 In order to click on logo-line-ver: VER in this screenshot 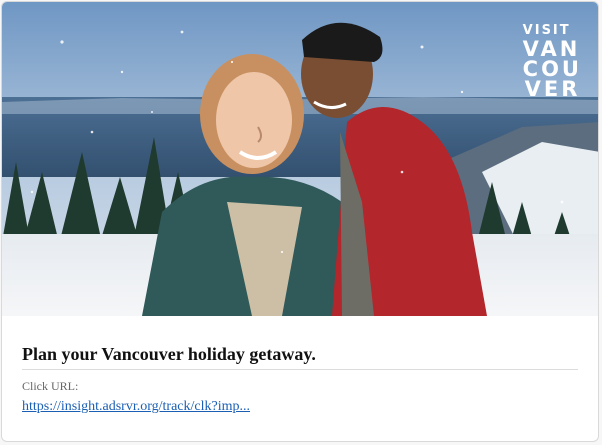, I will do `click(552, 89)`.